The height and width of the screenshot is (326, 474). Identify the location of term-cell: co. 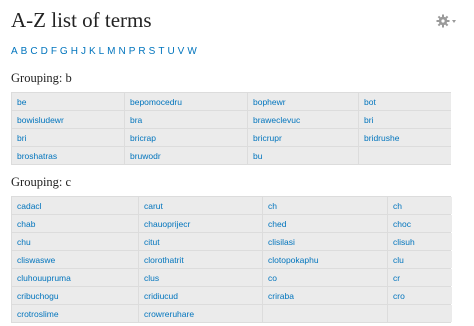
(325, 277).